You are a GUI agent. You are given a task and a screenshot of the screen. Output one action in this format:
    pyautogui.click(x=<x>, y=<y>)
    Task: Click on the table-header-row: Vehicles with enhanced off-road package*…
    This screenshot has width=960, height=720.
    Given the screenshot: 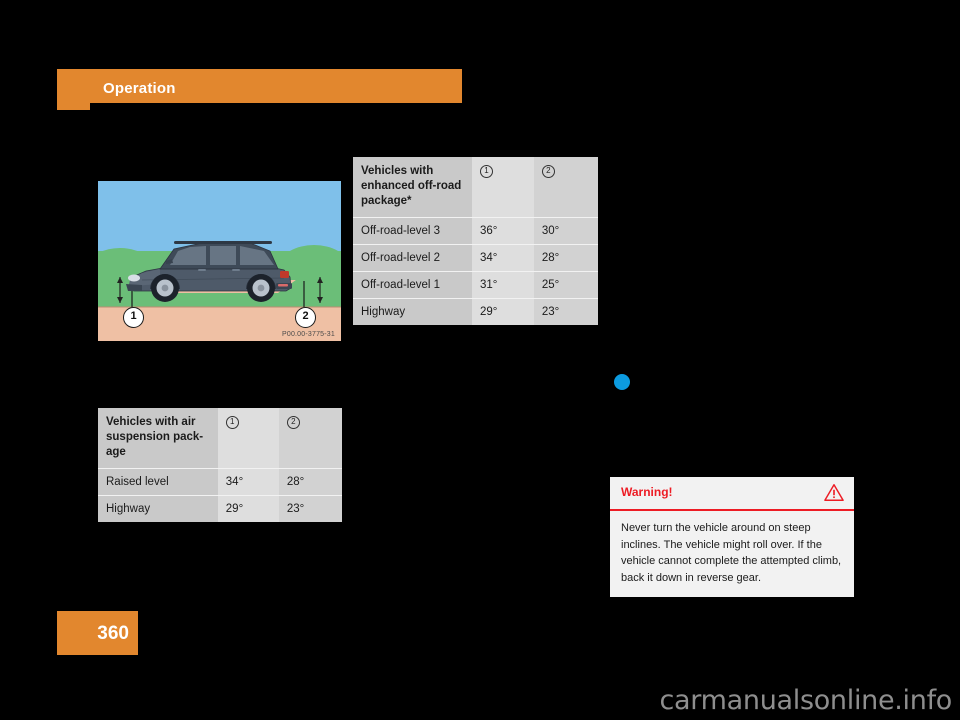 What is the action you would take?
    pyautogui.click(x=475, y=187)
    